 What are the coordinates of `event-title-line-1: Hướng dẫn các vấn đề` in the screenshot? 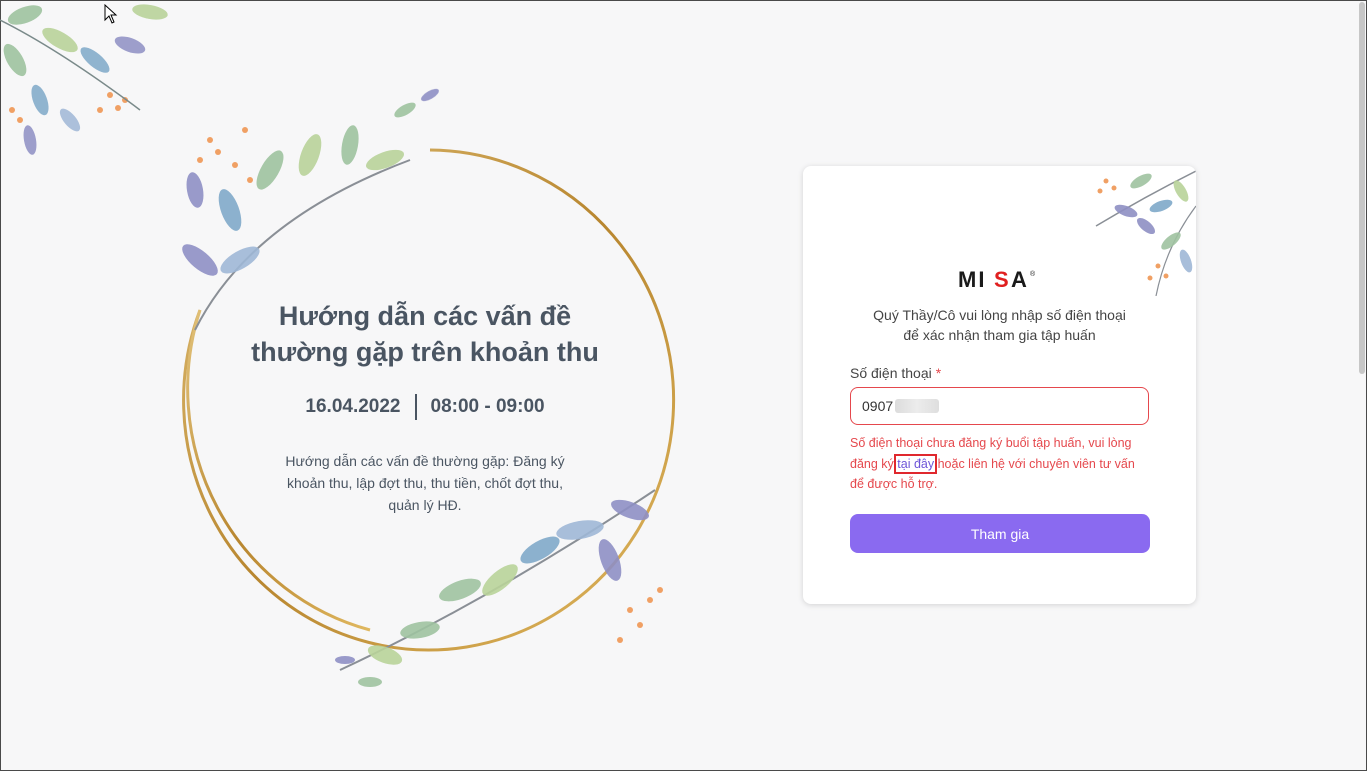 It's located at (425, 316).